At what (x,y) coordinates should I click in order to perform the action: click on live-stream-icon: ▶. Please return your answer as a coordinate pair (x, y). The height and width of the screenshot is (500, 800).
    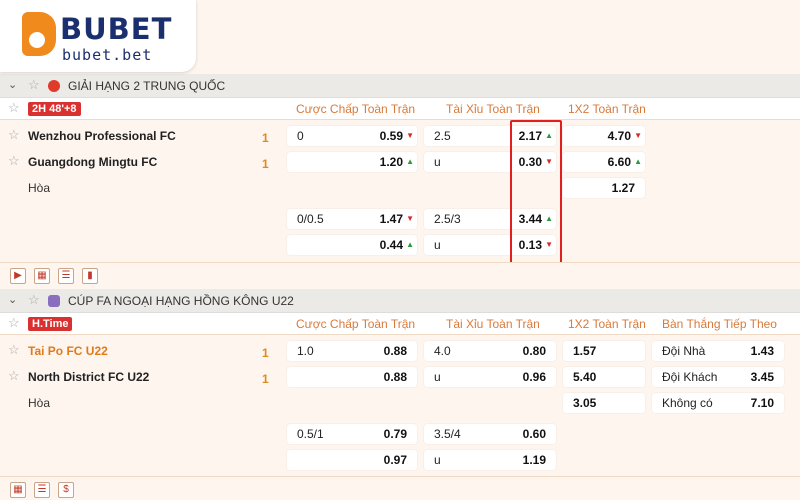
    Looking at the image, I should click on (18, 276).